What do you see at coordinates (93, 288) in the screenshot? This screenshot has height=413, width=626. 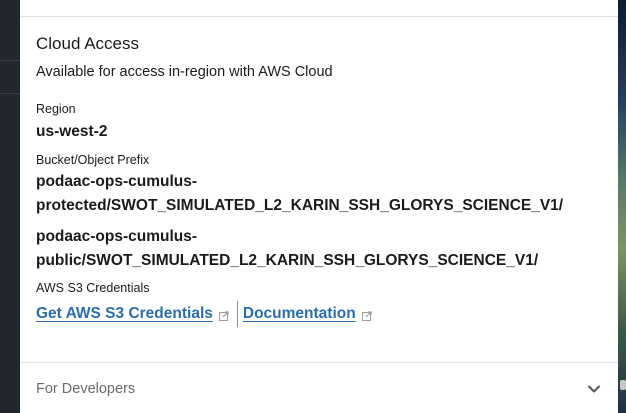 I see `credentials-label: AWS S3 Credentials` at bounding box center [93, 288].